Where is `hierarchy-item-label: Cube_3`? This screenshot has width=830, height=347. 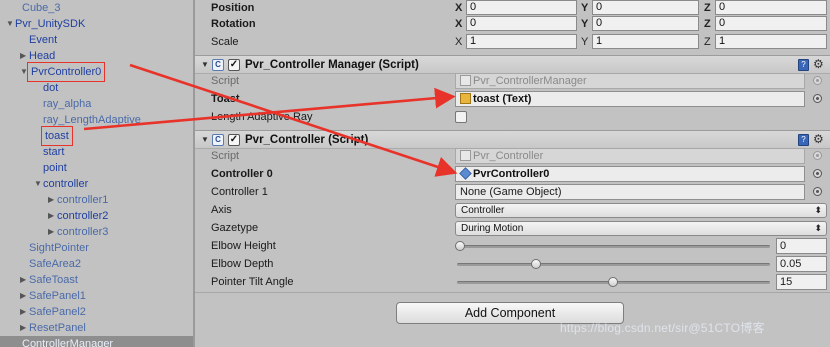
hierarchy-item-label: Cube_3 is located at coordinates (41, 8).